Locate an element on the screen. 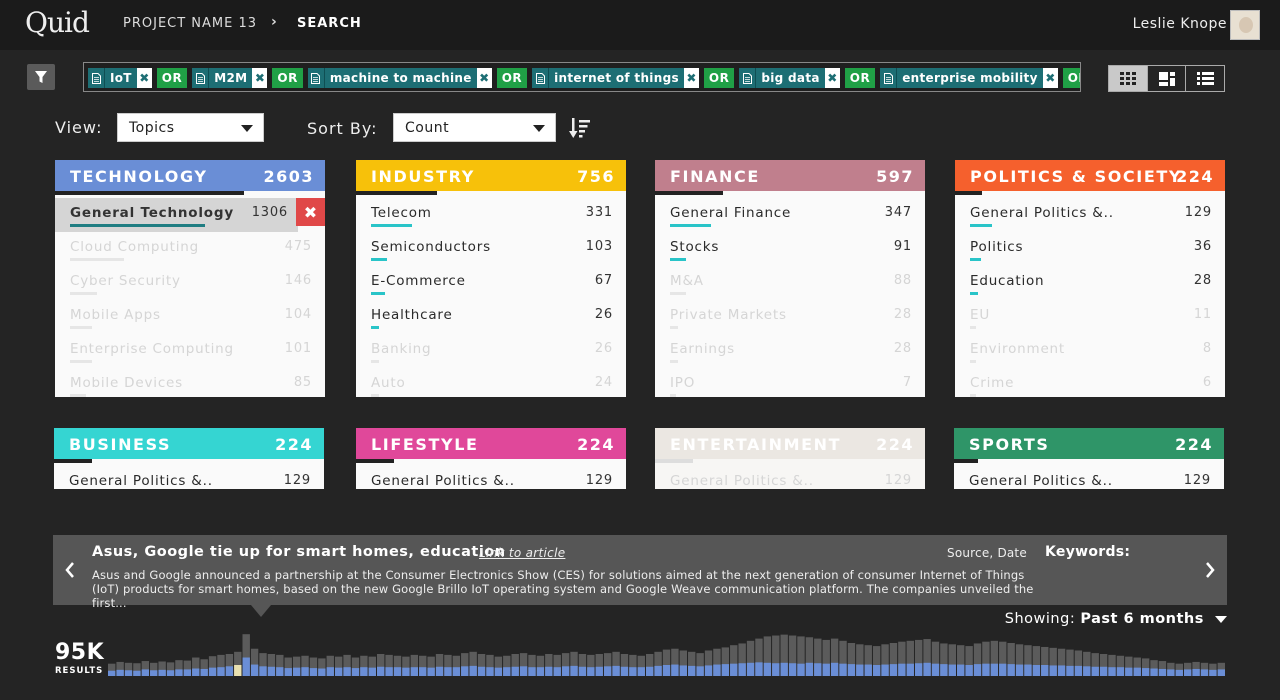 This screenshot has height=700, width=1280. sort-order-icon is located at coordinates (580, 130).